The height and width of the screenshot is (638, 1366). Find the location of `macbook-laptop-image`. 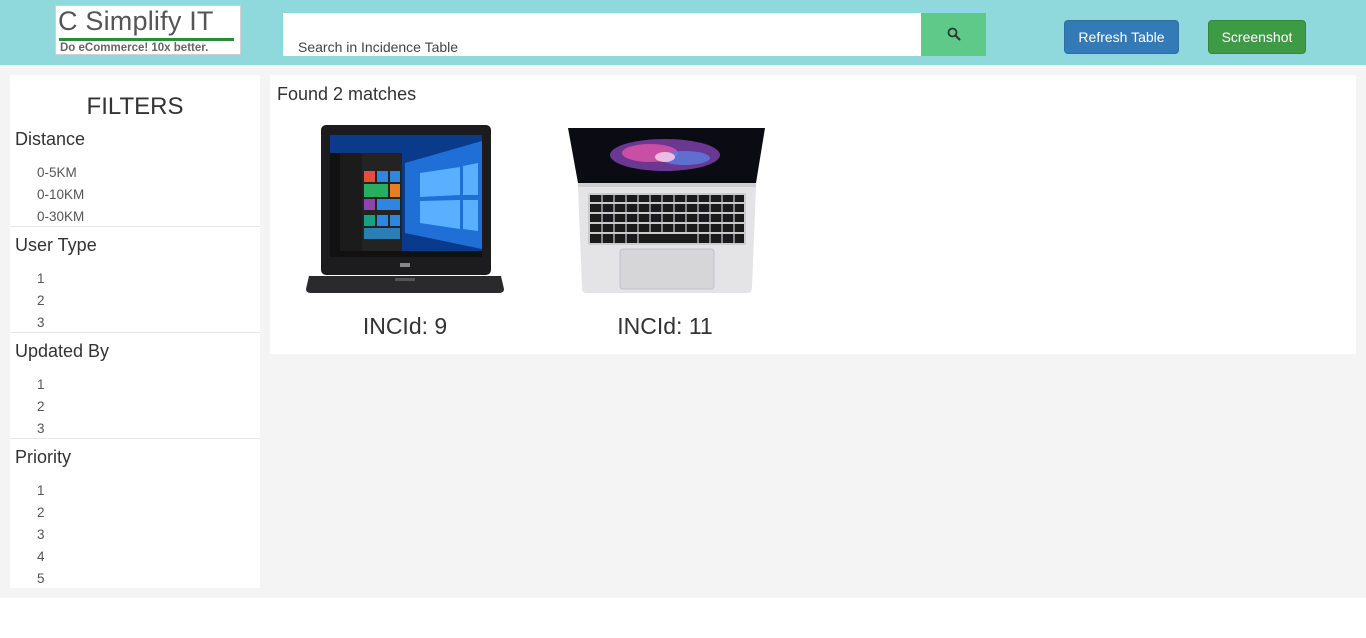

macbook-laptop-image is located at coordinates (666, 210).